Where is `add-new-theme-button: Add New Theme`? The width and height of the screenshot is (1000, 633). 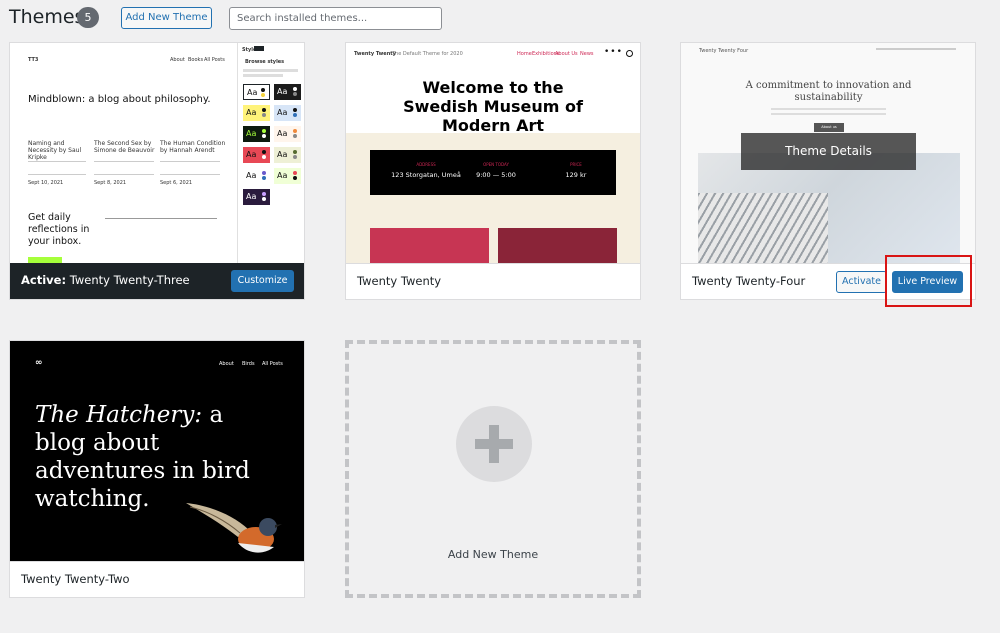 add-new-theme-button: Add New Theme is located at coordinates (166, 18).